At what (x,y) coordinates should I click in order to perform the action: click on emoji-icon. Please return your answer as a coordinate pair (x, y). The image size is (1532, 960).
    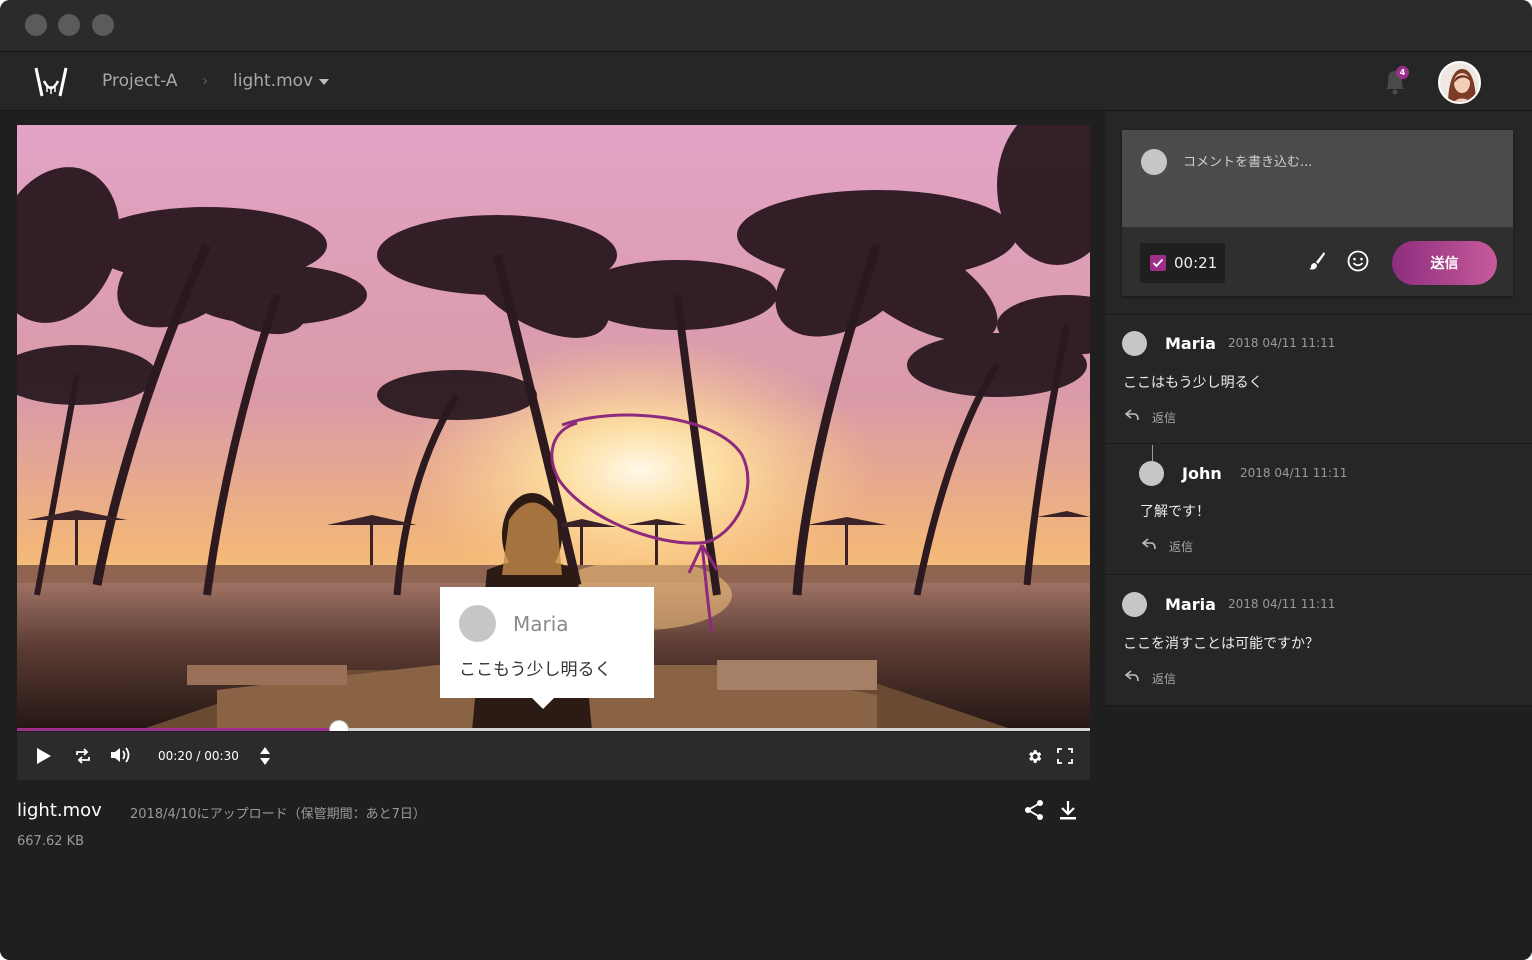
    Looking at the image, I should click on (1358, 261).